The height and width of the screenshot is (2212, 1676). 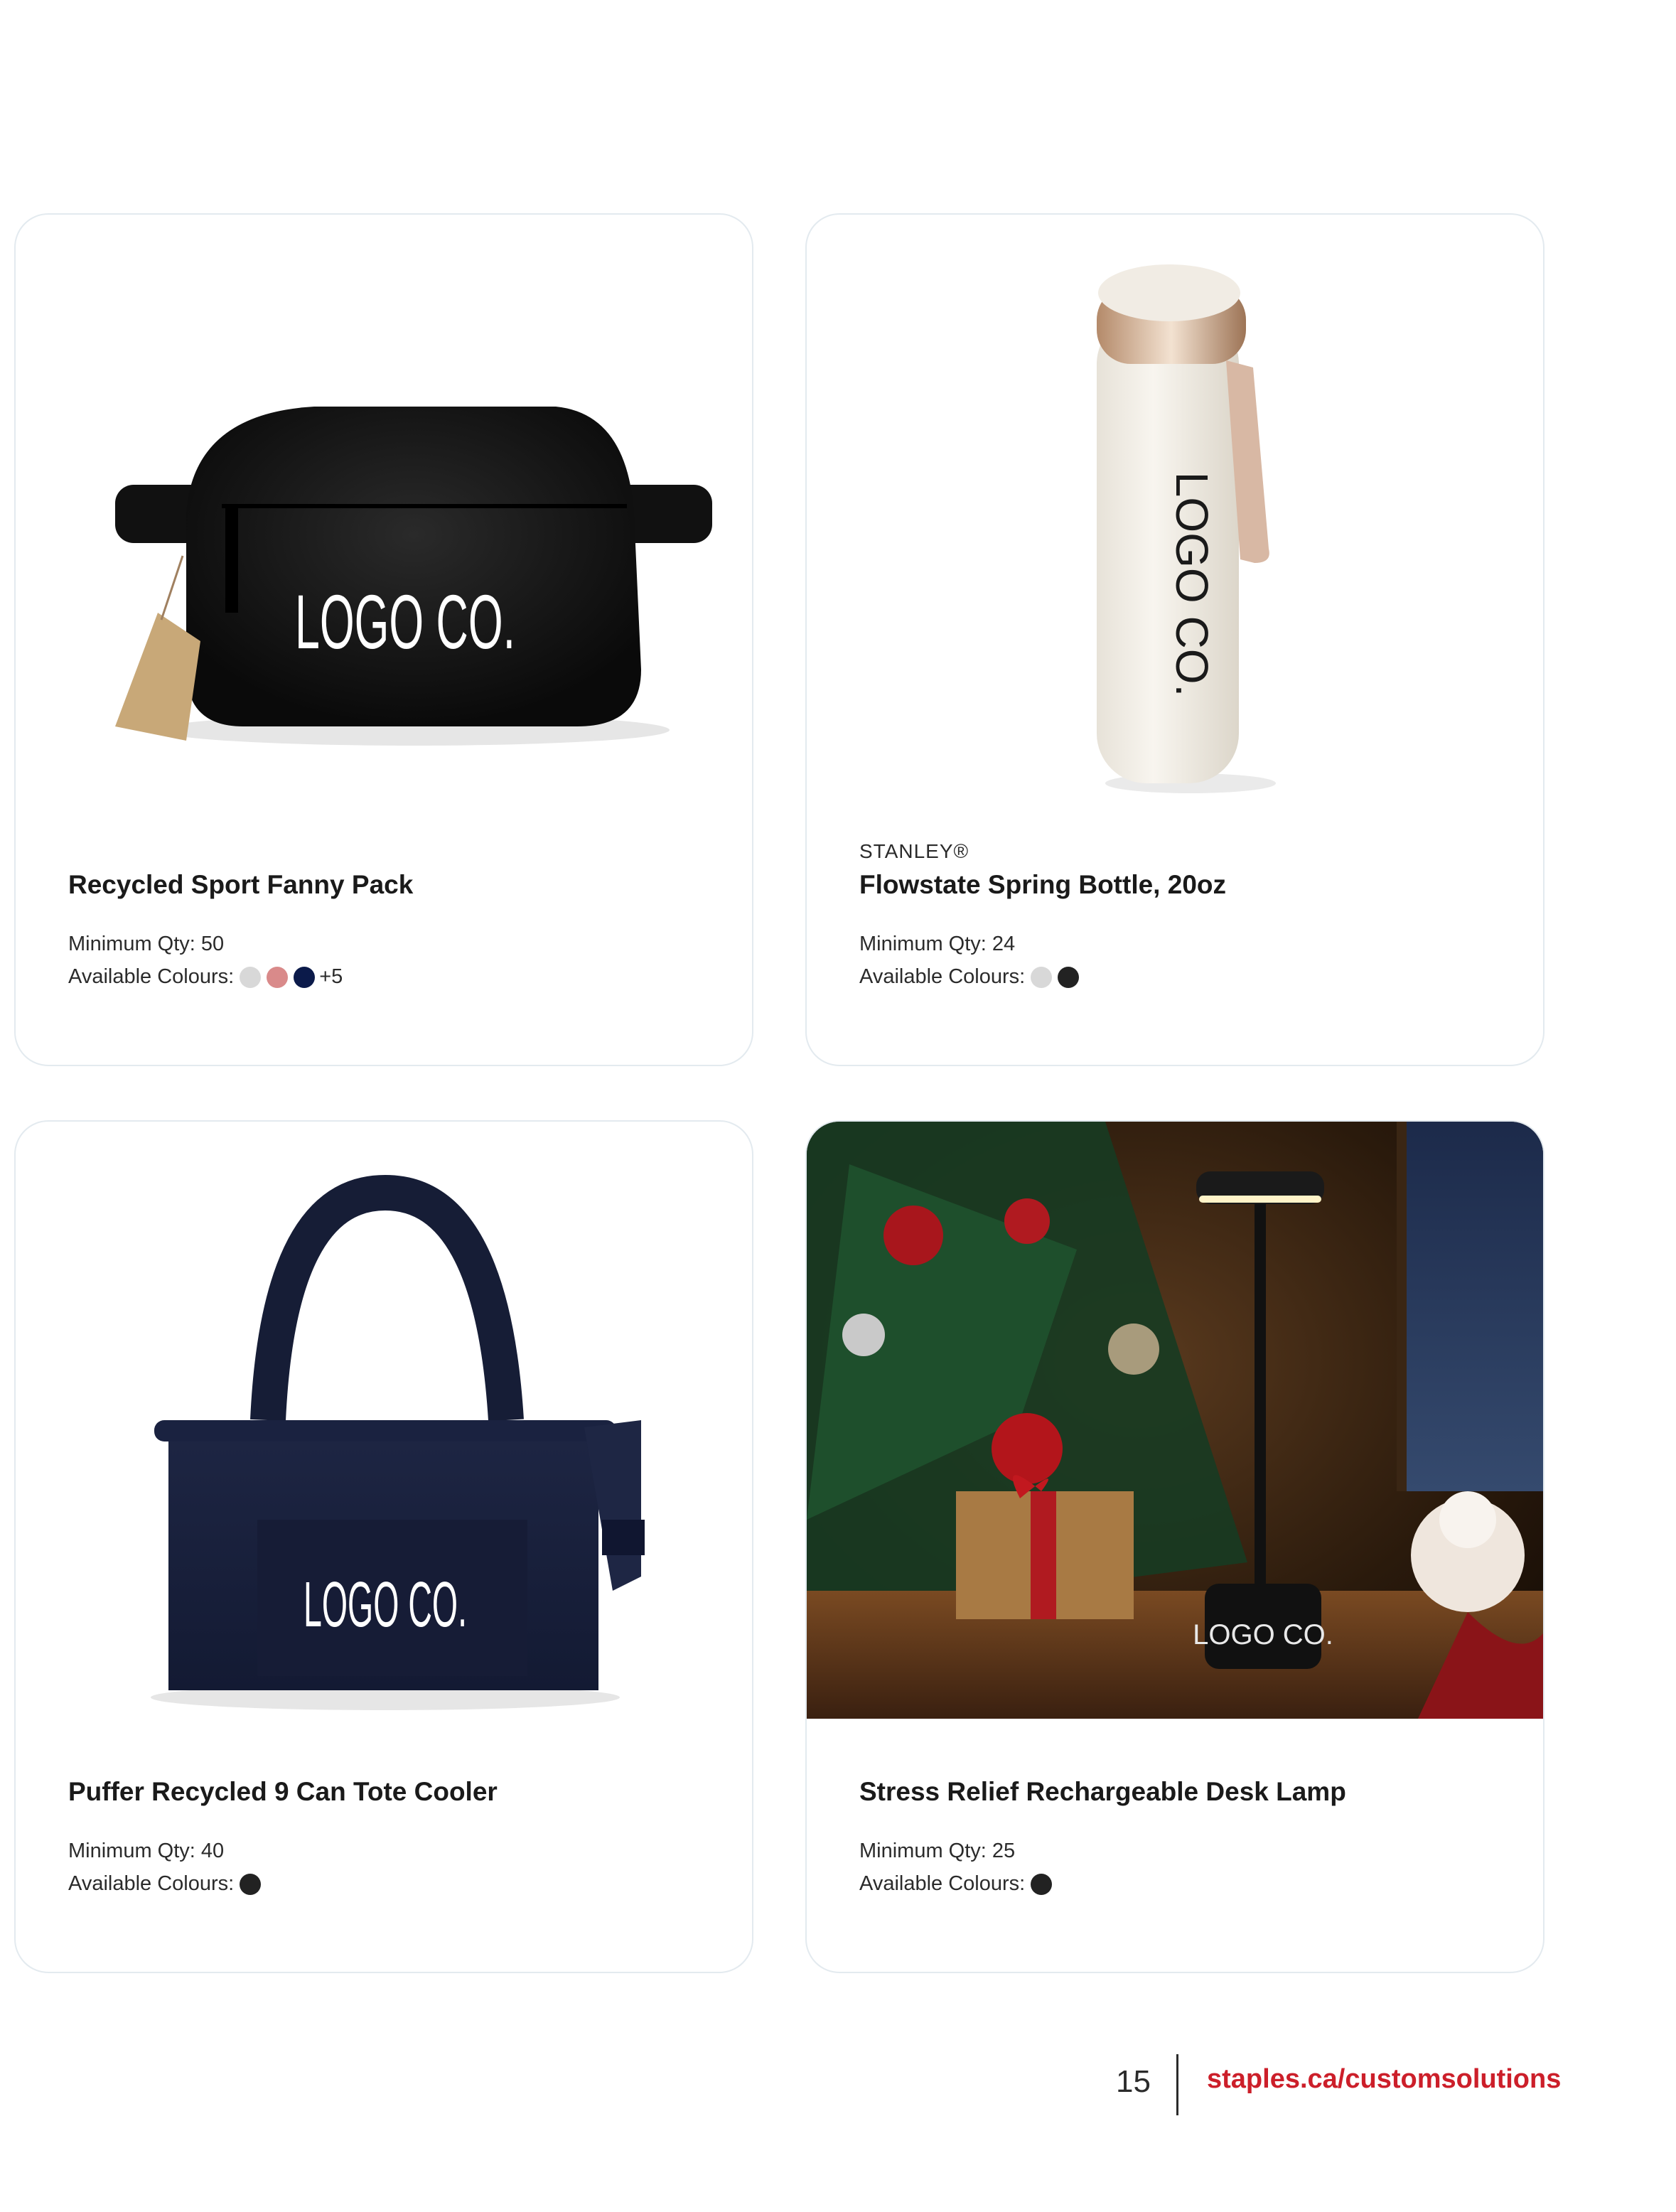 What do you see at coordinates (1133, 2081) in the screenshot?
I see `page-number: 15` at bounding box center [1133, 2081].